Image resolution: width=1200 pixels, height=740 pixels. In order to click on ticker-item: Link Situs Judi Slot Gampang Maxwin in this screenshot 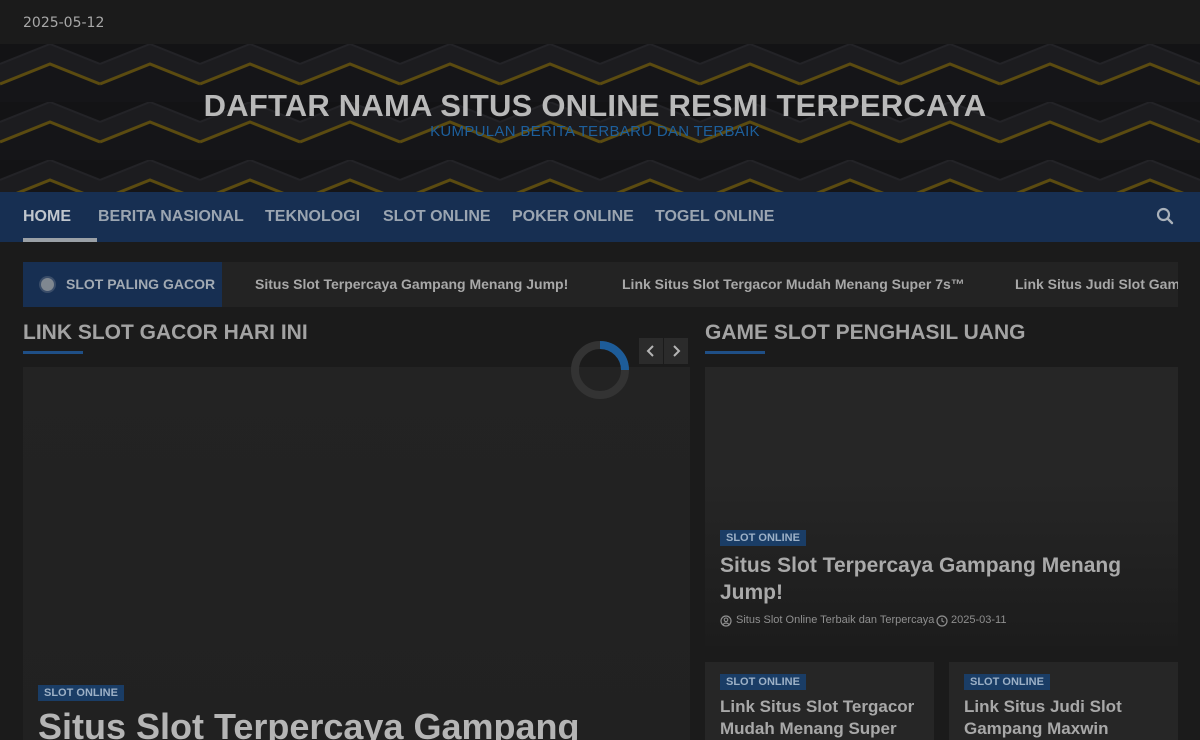, I will do `click(1096, 284)`.